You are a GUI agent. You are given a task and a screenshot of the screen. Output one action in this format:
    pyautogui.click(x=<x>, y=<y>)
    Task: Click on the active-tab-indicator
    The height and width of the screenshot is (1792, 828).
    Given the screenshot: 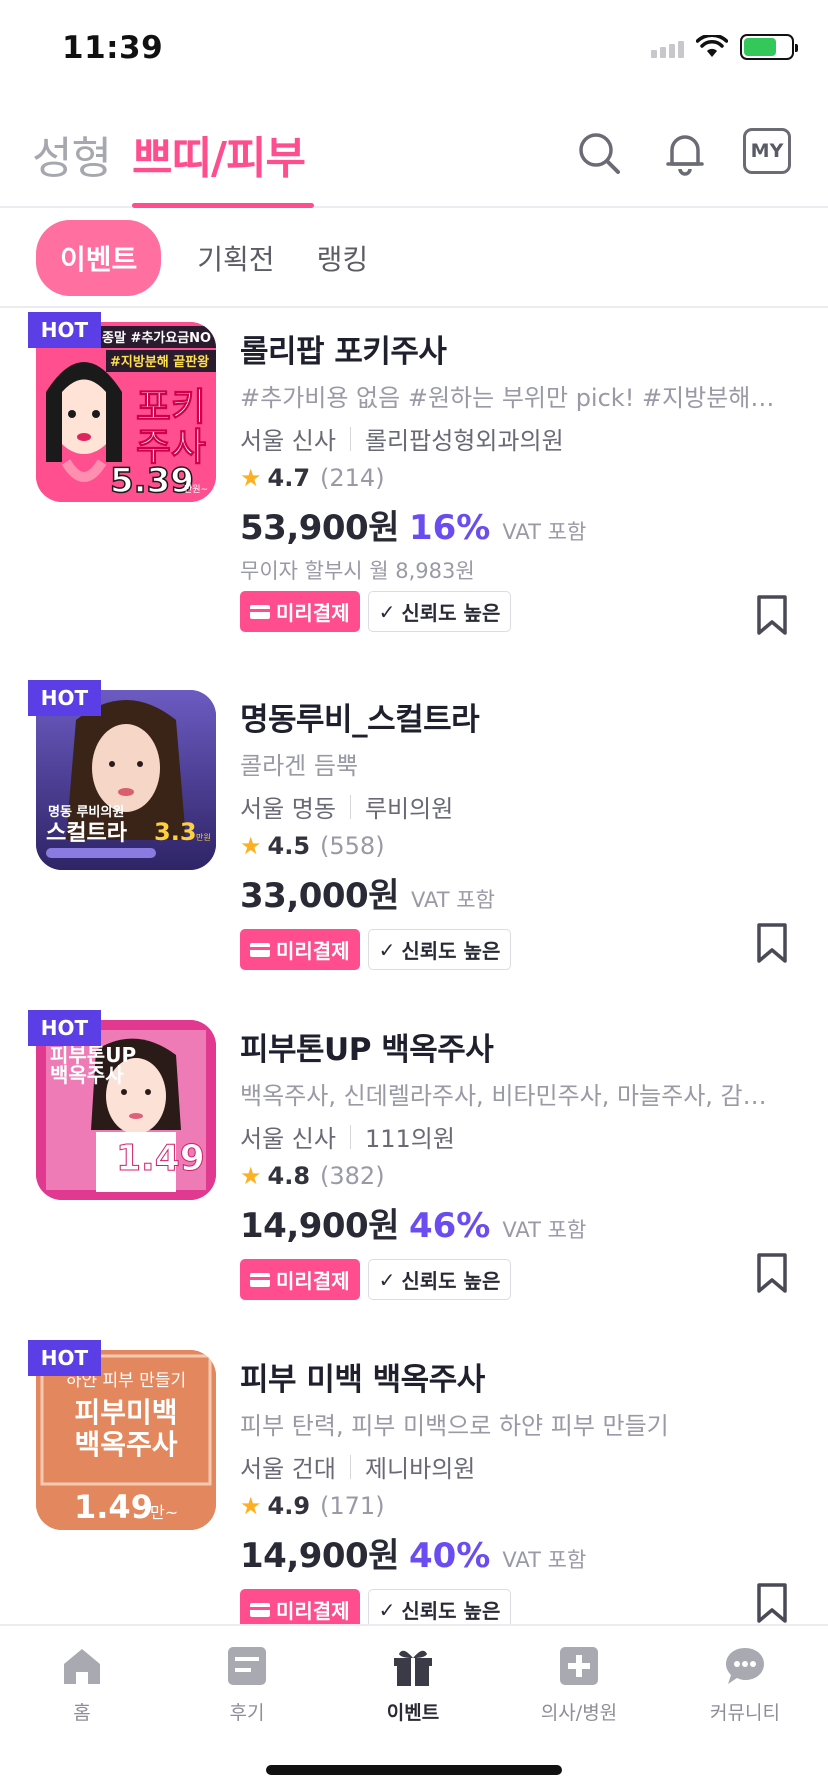 What is the action you would take?
    pyautogui.click(x=223, y=205)
    